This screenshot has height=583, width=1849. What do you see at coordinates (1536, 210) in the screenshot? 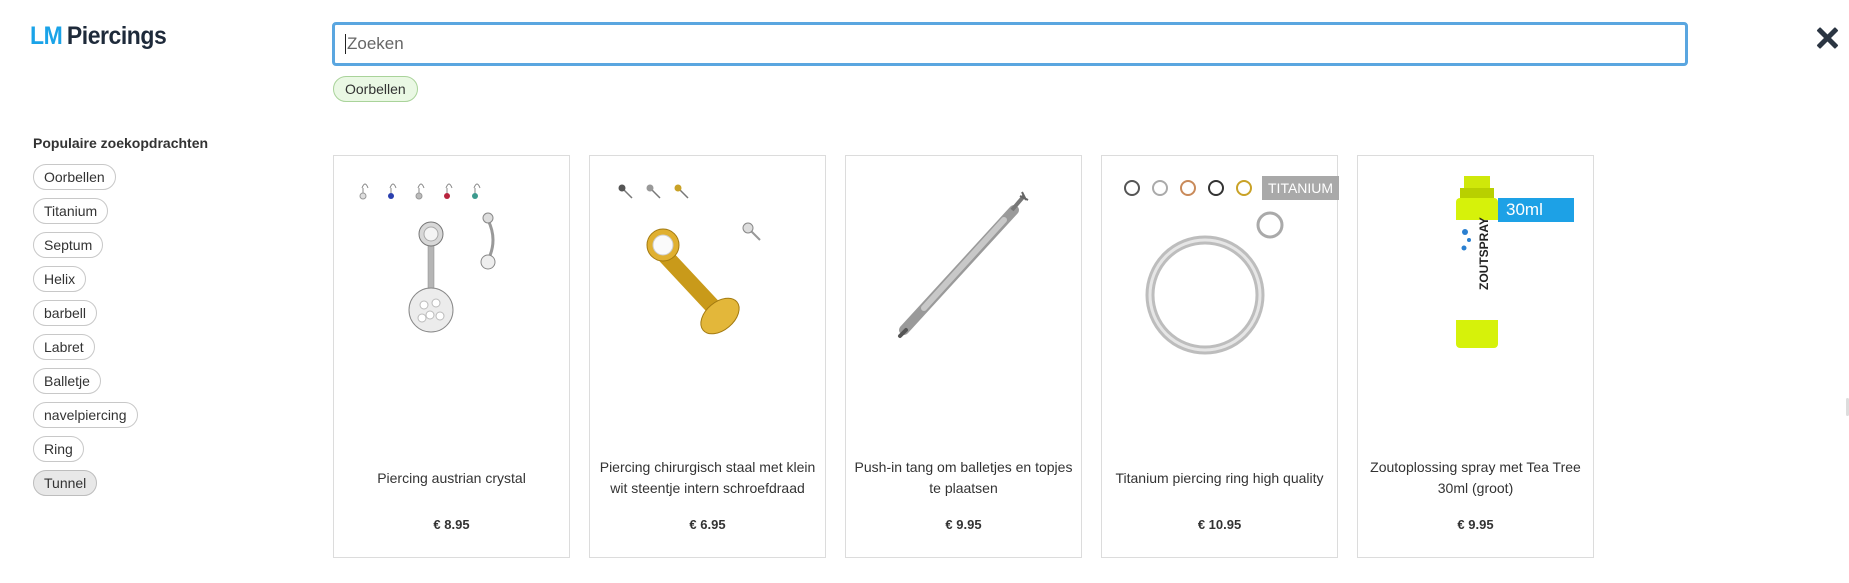
I see `volume-badge: 30ml` at bounding box center [1536, 210].